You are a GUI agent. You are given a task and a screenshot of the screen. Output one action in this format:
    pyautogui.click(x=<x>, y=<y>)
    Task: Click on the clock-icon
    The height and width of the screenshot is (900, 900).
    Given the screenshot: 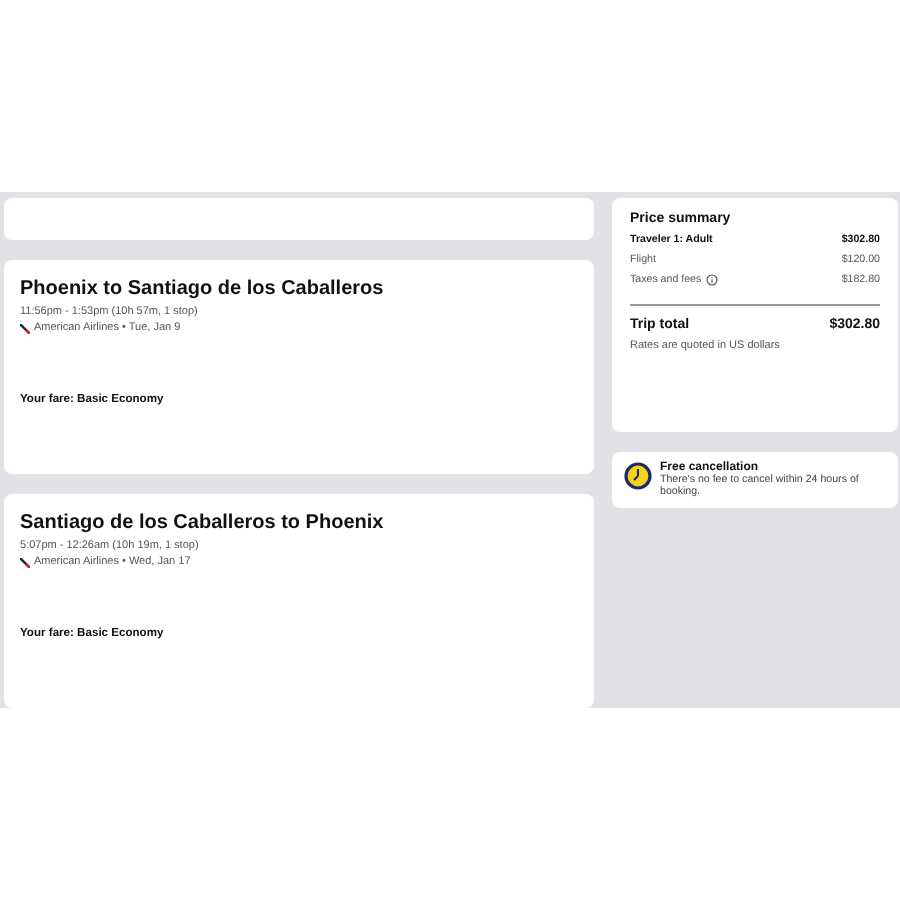 What is the action you would take?
    pyautogui.click(x=638, y=476)
    